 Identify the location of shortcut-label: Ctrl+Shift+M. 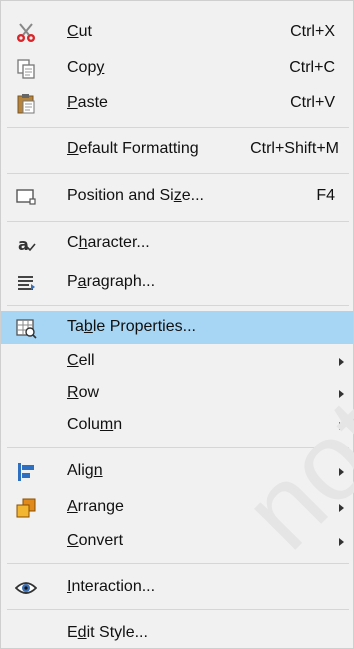
(294, 148).